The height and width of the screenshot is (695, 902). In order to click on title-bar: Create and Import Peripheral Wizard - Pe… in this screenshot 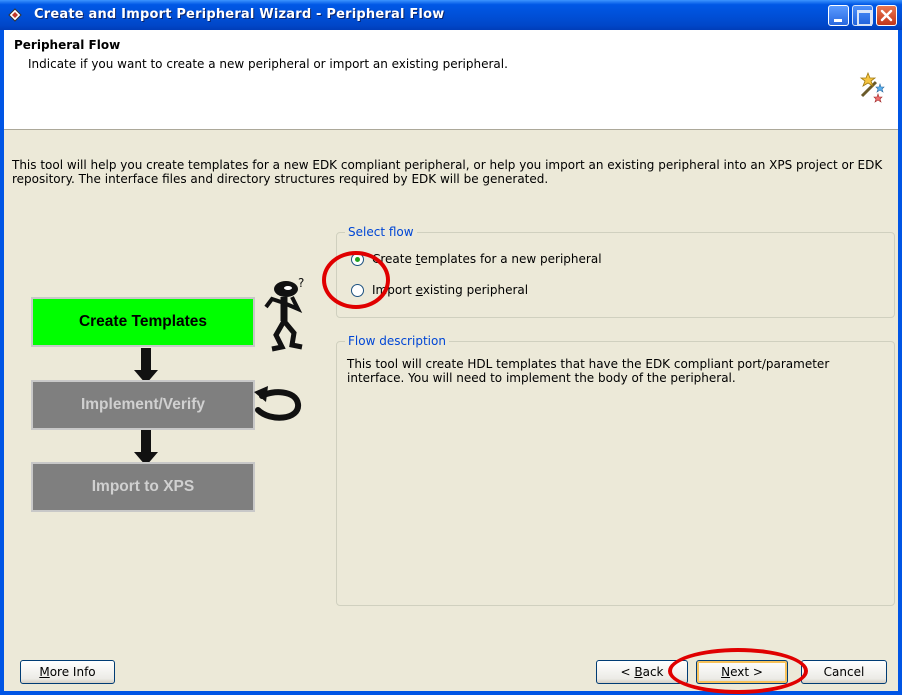, I will do `click(451, 15)`.